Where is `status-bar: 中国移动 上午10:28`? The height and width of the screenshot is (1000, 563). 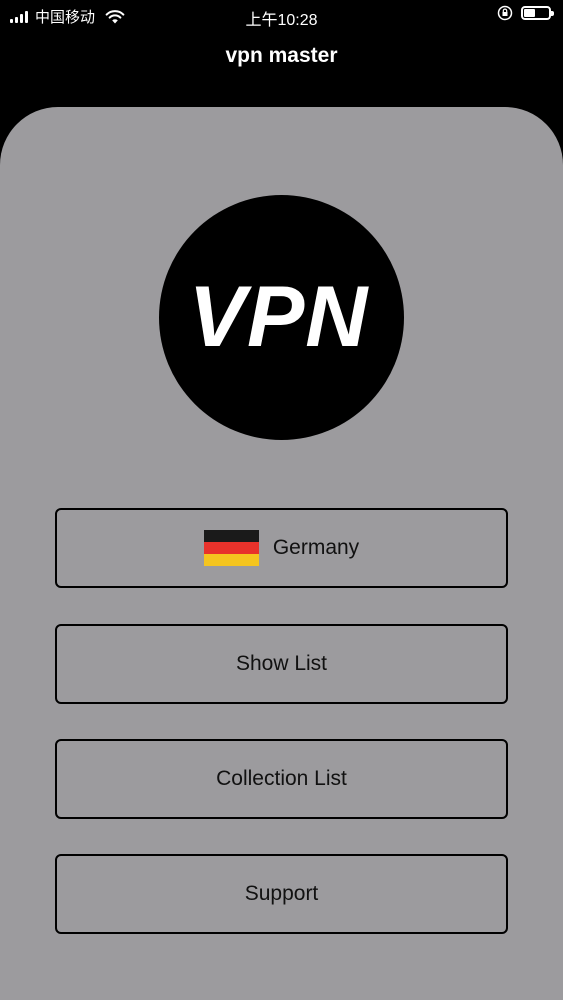 status-bar: 中国移动 上午10:28 is located at coordinates (281, 15).